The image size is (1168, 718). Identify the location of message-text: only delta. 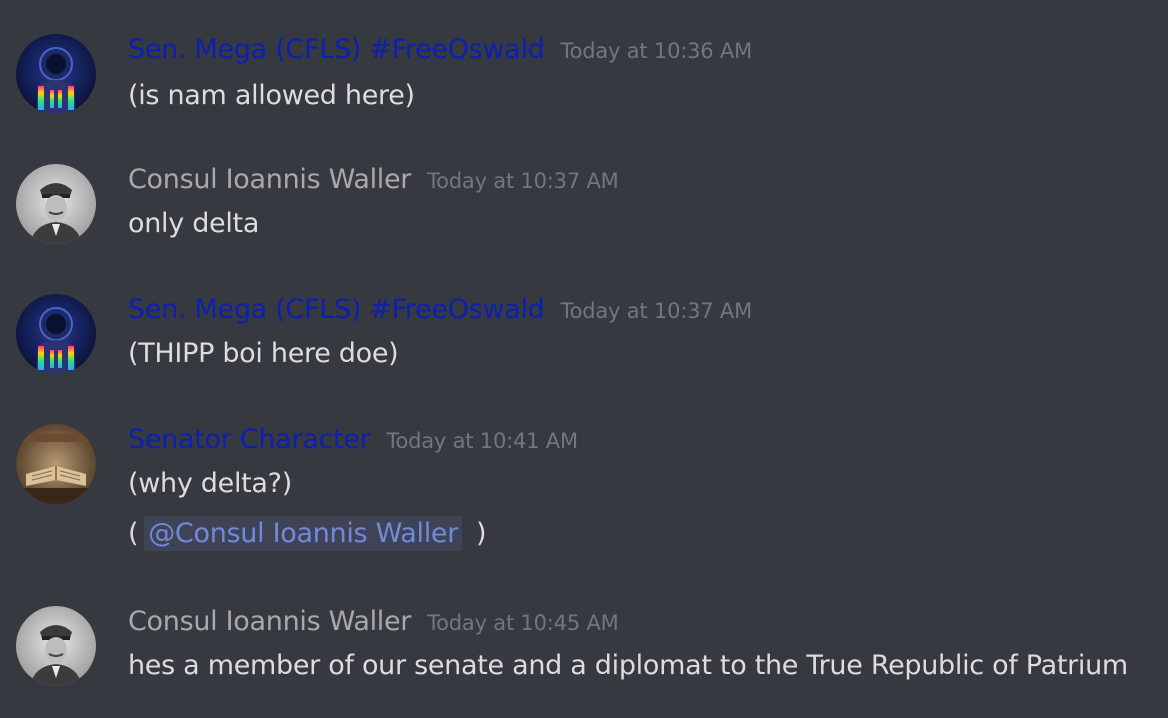
(194, 223).